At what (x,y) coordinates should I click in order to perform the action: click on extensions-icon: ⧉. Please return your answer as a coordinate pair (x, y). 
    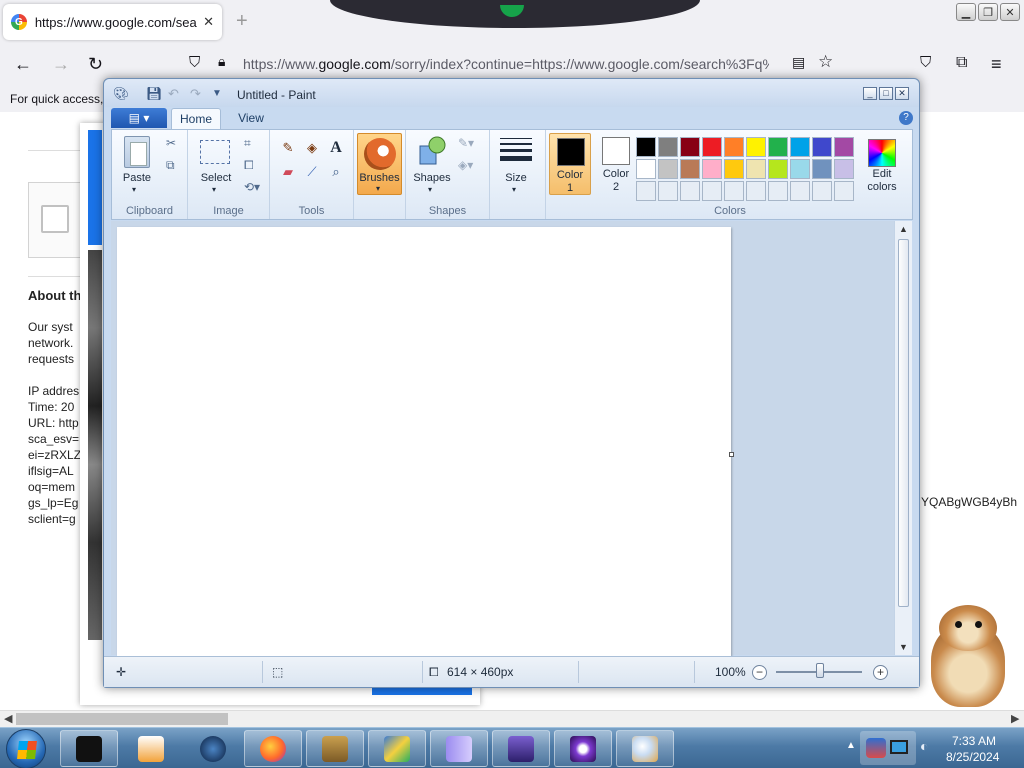
    Looking at the image, I should click on (961, 63).